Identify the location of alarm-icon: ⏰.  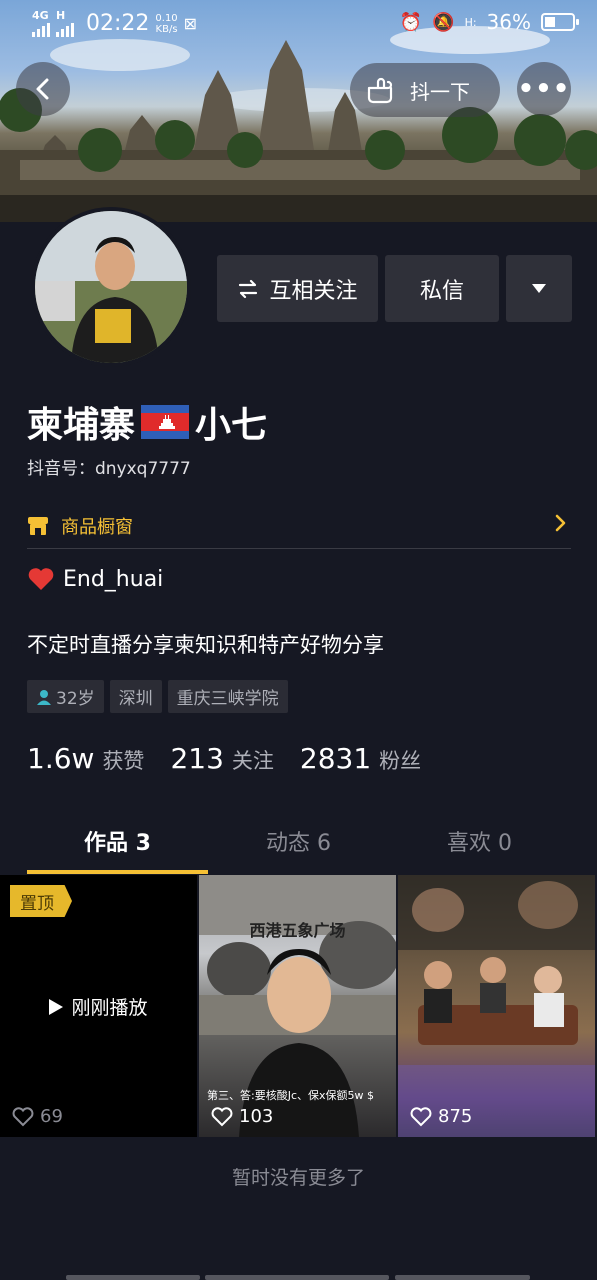
(411, 22).